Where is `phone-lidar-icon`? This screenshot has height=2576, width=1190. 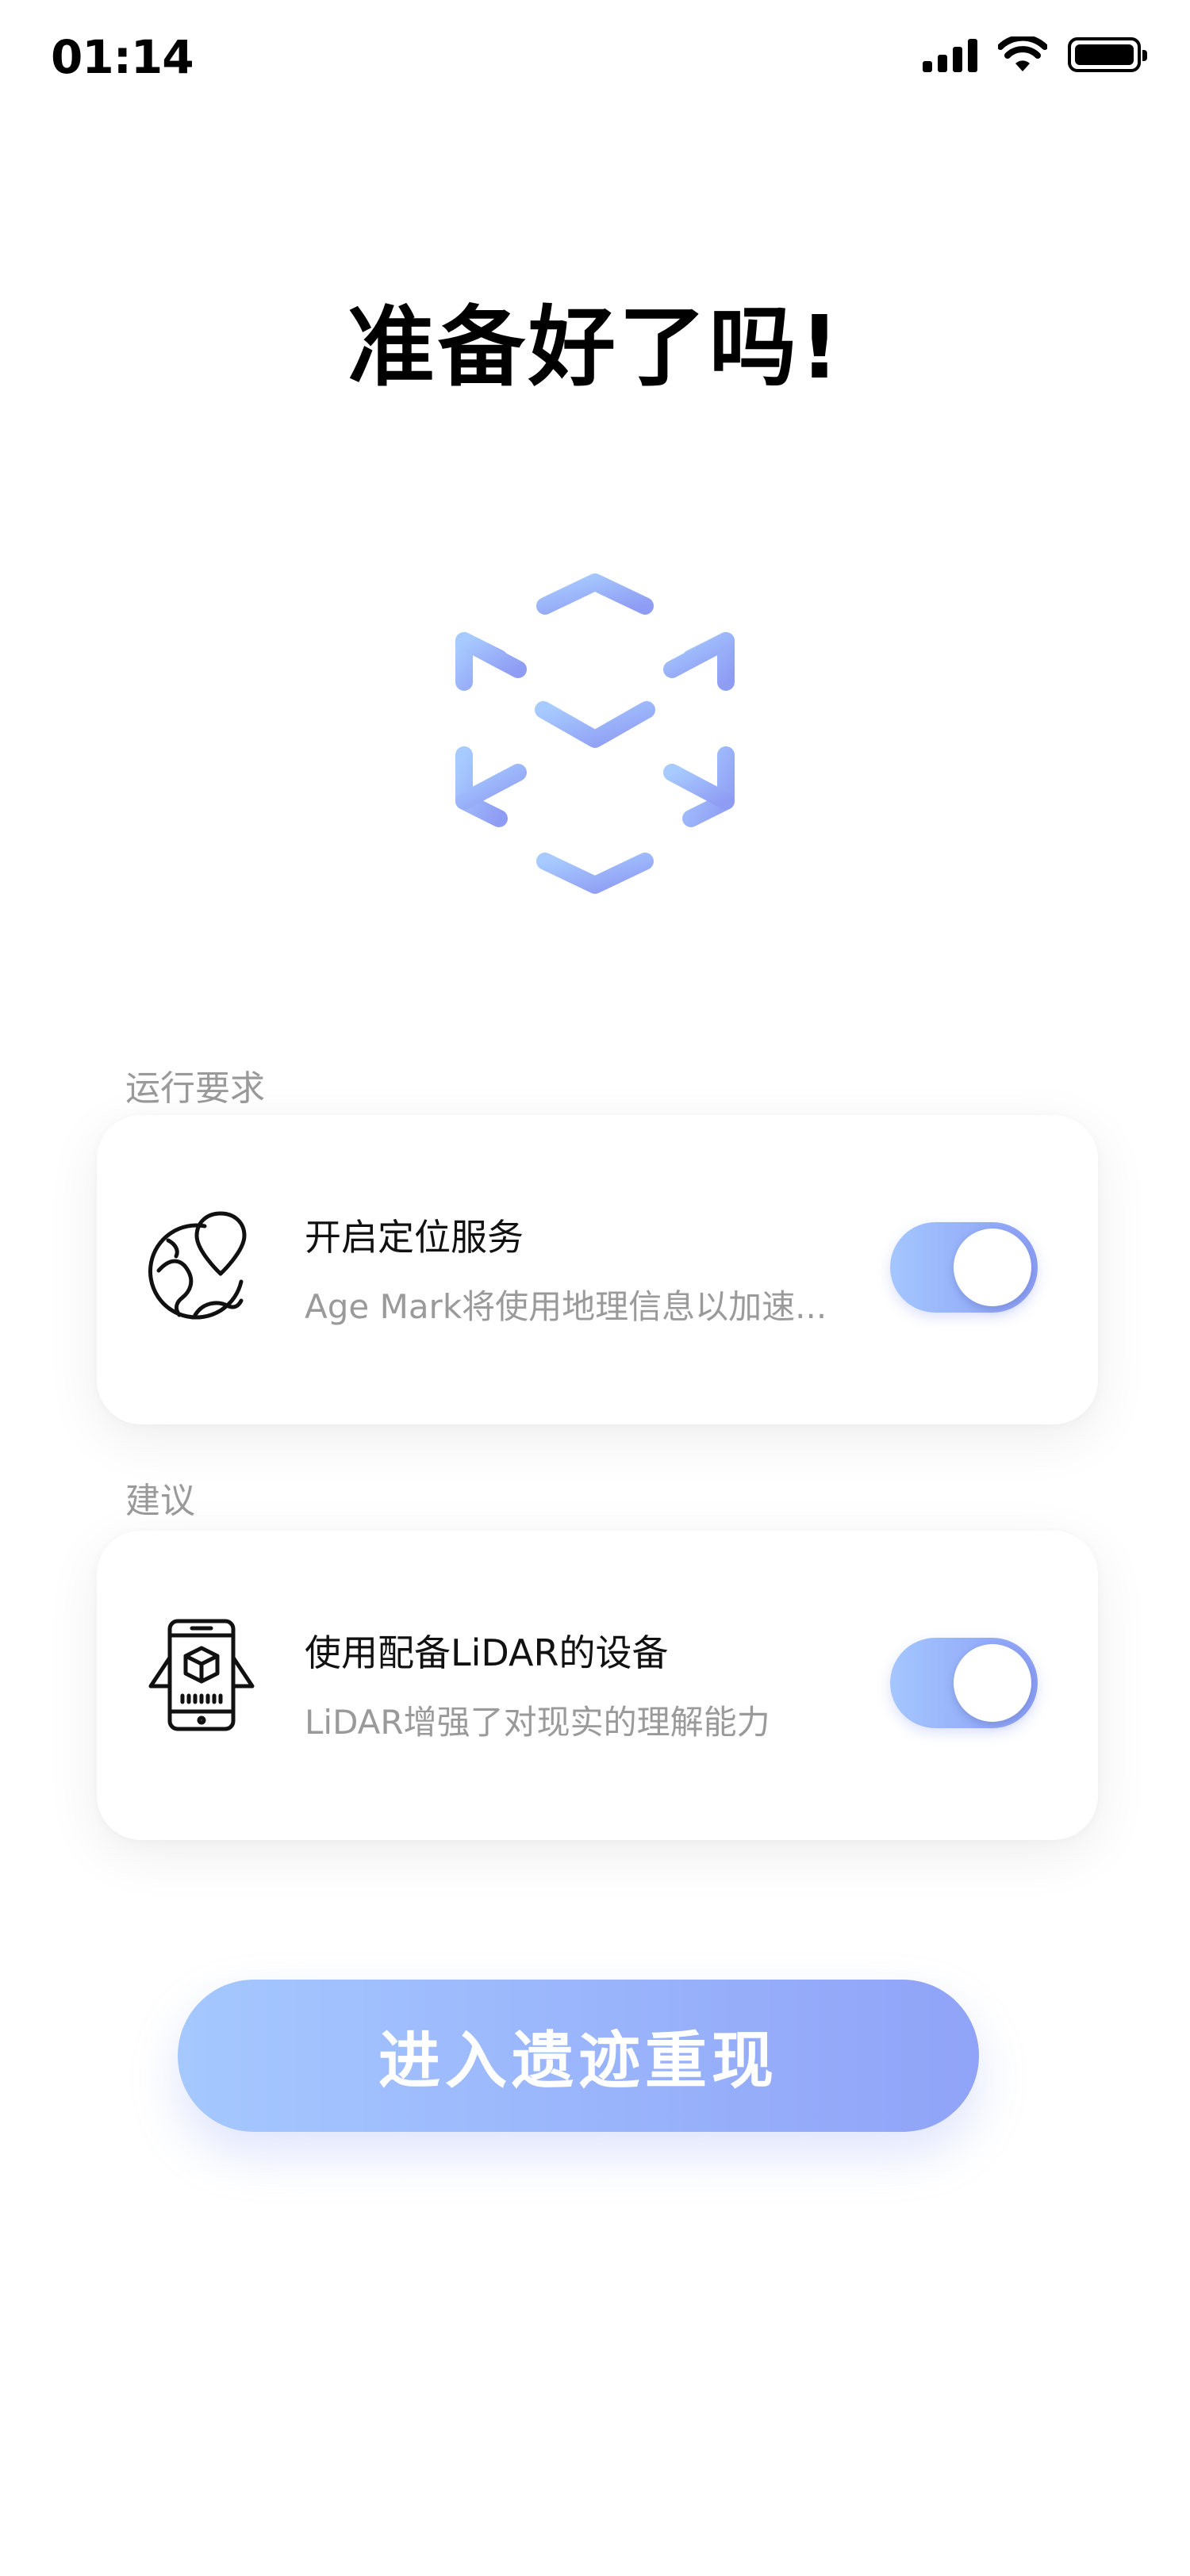 phone-lidar-icon is located at coordinates (201, 1675).